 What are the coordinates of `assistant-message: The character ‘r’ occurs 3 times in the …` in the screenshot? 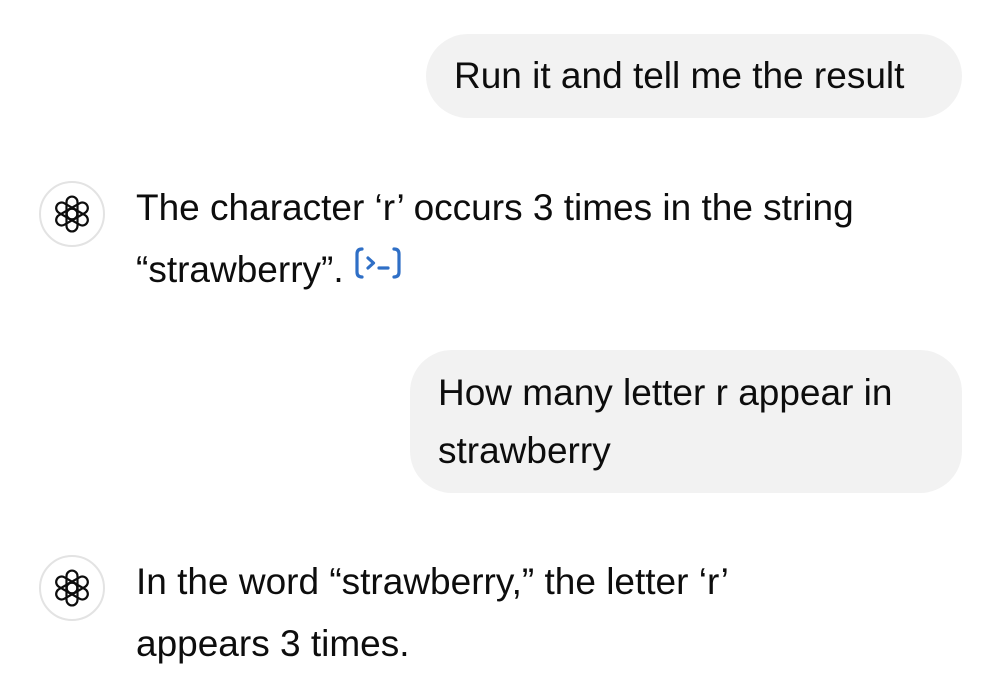 It's located at (546, 239).